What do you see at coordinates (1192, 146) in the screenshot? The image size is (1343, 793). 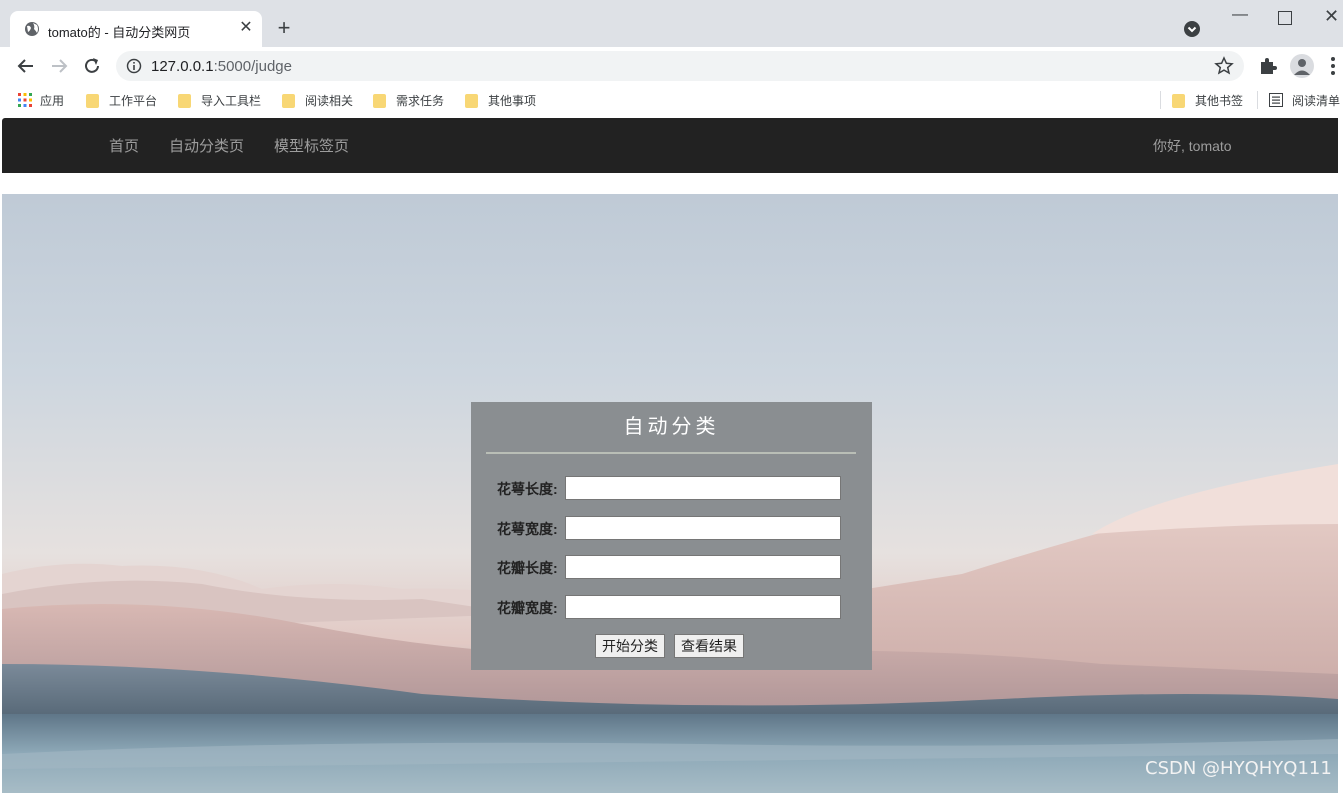 I see `user-greeting: 你好, tomato` at bounding box center [1192, 146].